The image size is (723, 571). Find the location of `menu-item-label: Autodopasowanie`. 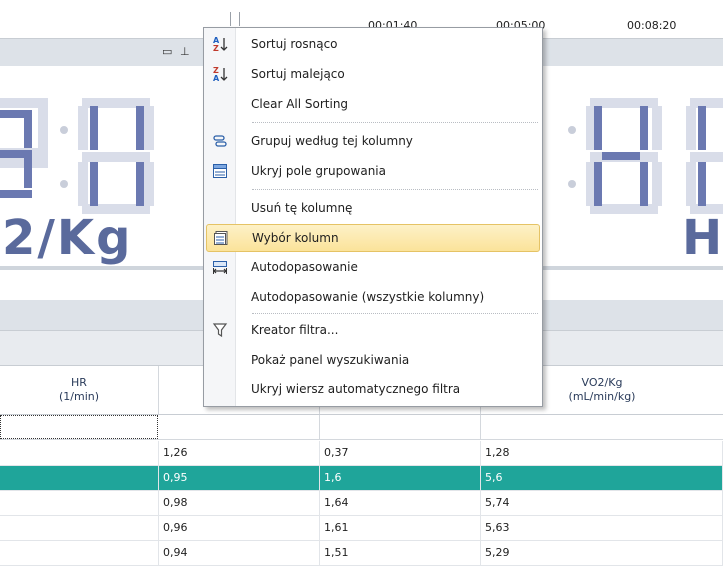

menu-item-label: Autodopasowanie is located at coordinates (304, 267).